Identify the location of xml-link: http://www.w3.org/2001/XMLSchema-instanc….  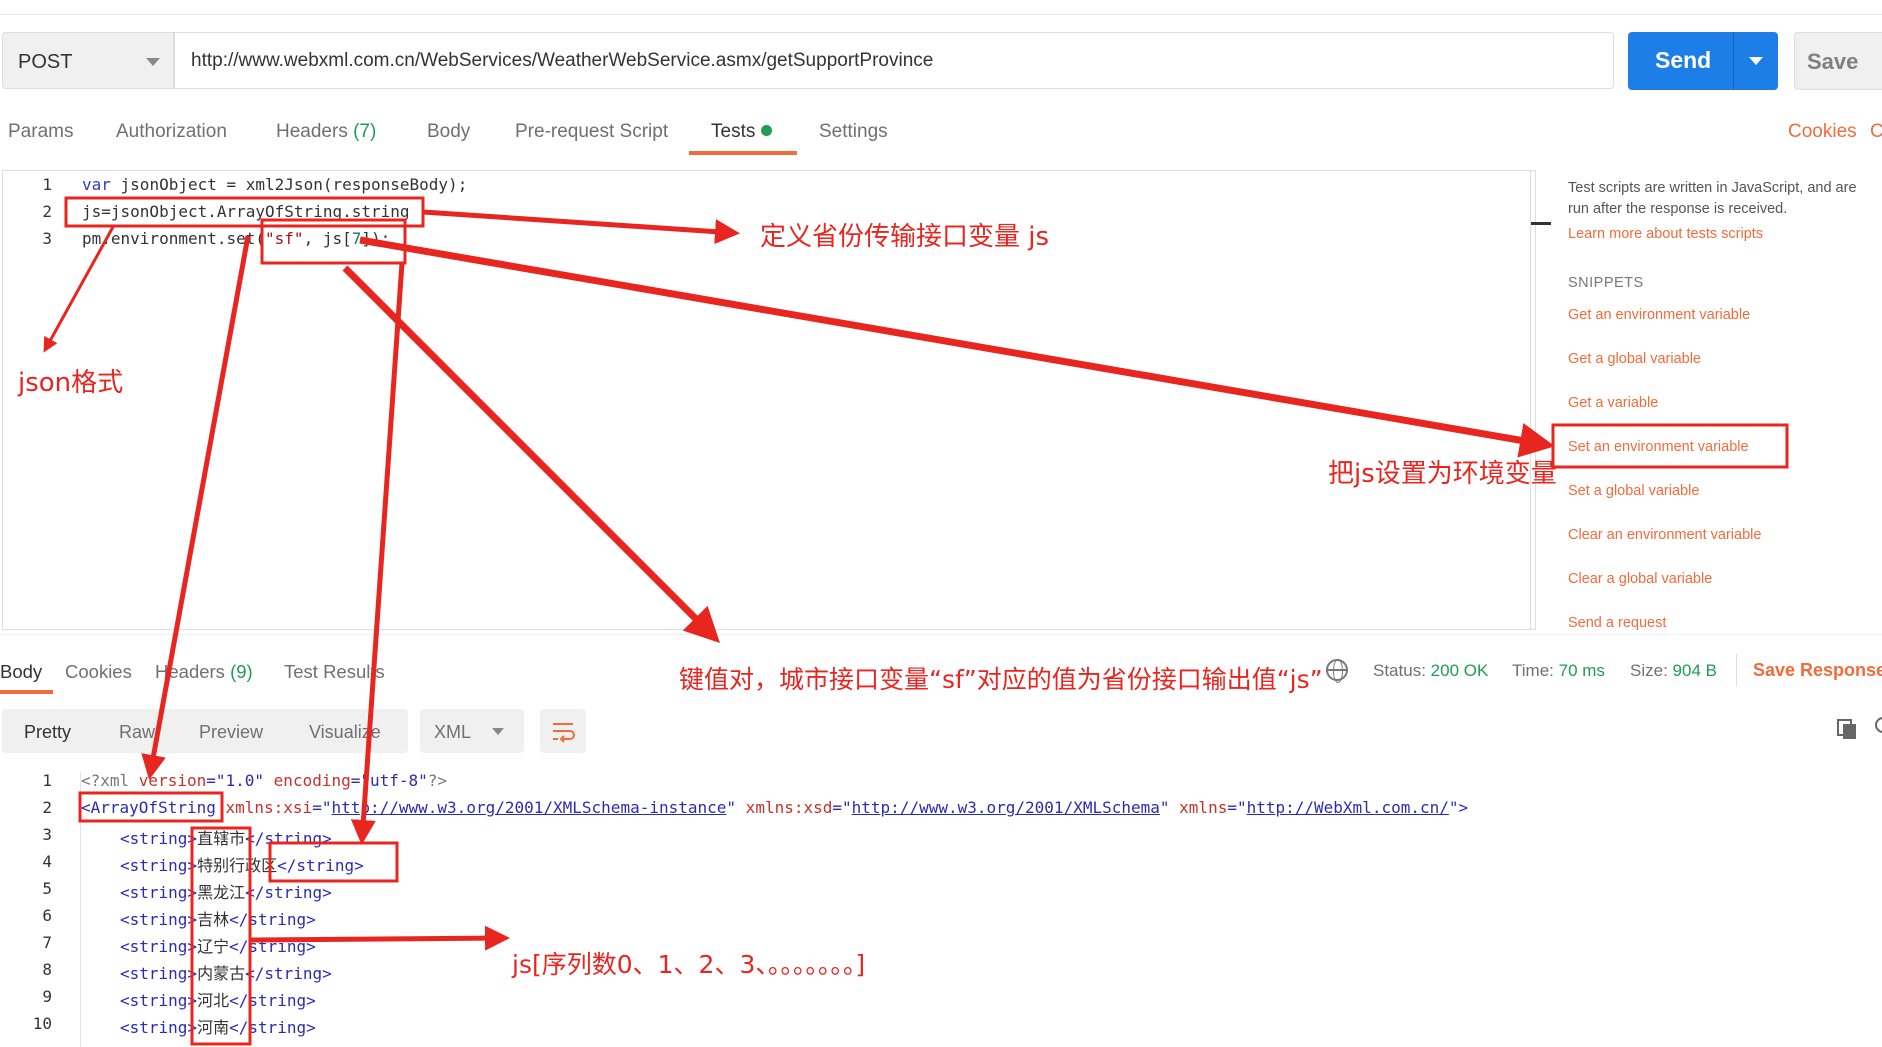
(528, 807).